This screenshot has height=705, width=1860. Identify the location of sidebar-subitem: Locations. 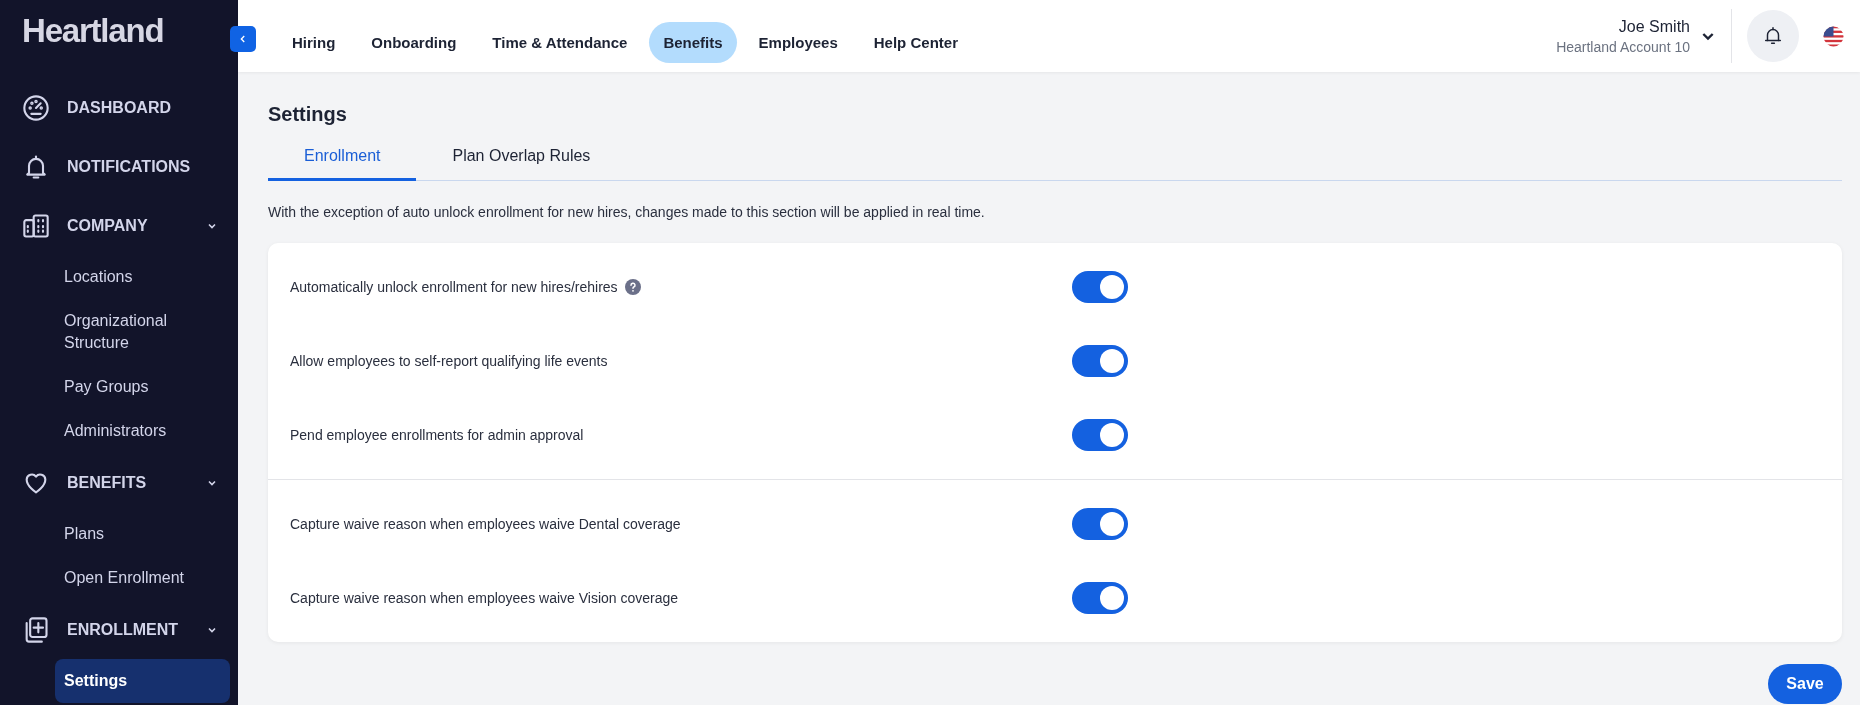
(142, 277).